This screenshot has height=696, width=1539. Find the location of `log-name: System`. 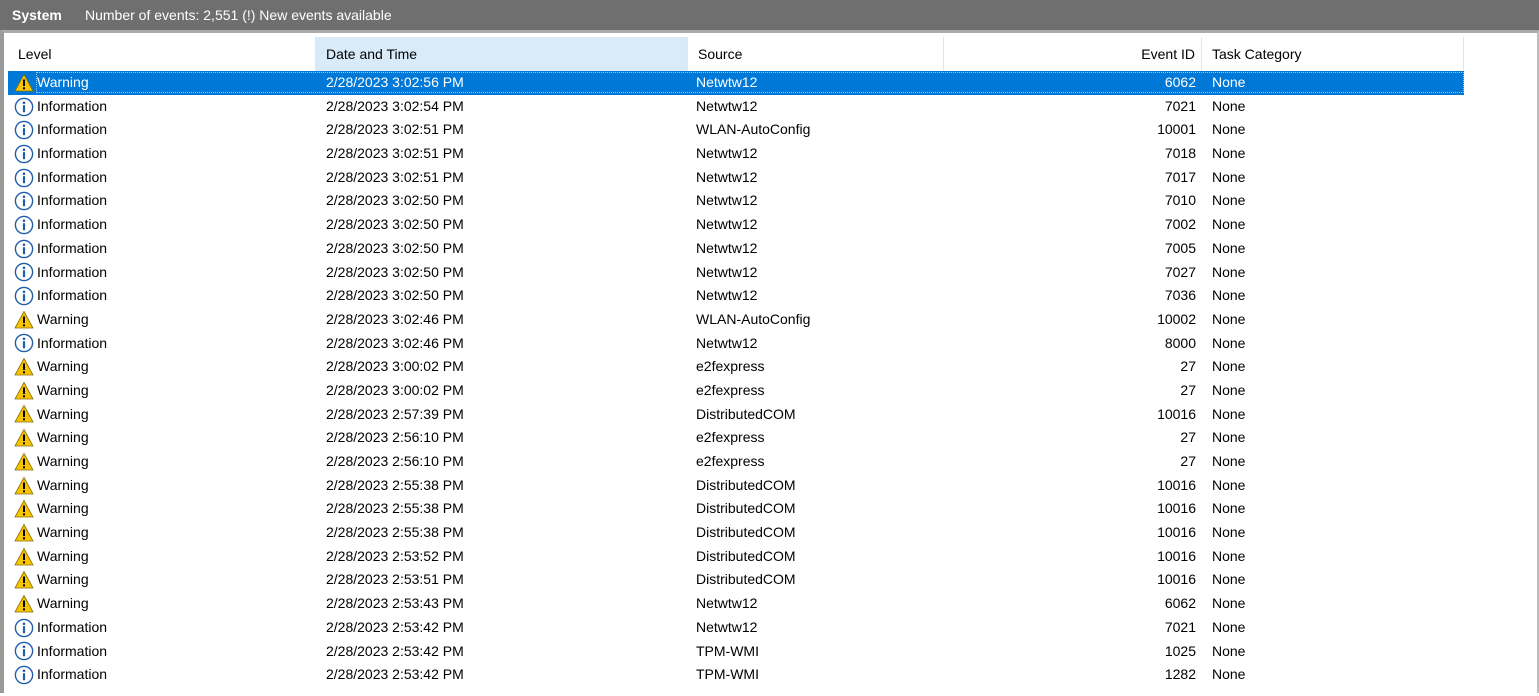

log-name: System is located at coordinates (37, 15).